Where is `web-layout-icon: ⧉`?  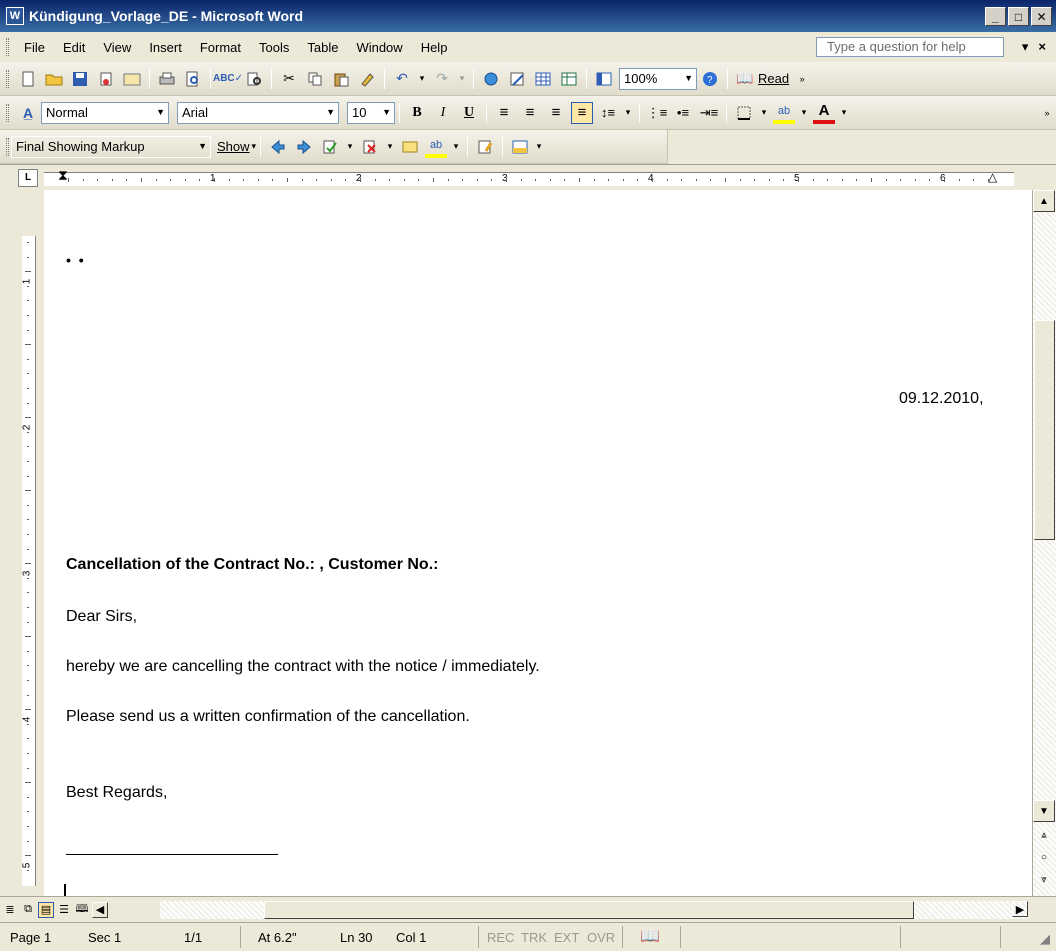 web-layout-icon: ⧉ is located at coordinates (28, 910).